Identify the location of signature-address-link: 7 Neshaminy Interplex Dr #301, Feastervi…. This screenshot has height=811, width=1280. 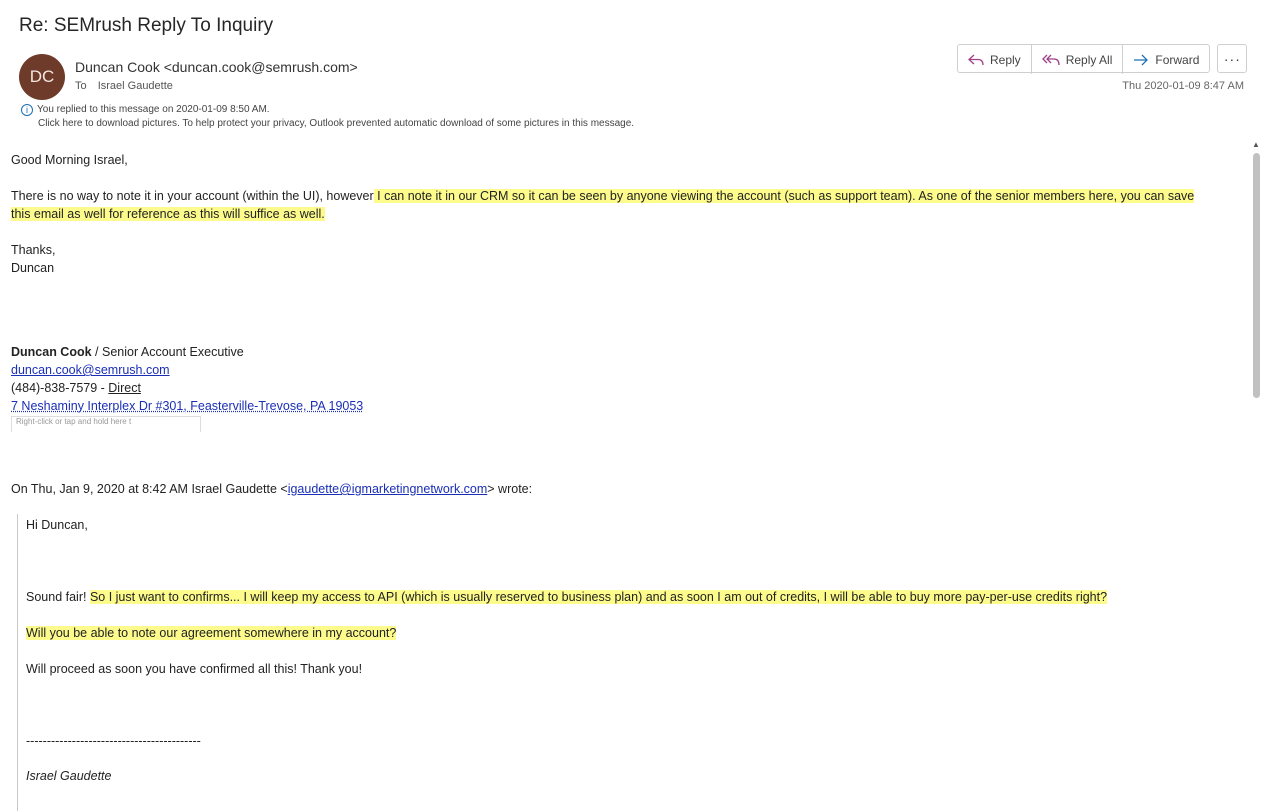
(187, 406).